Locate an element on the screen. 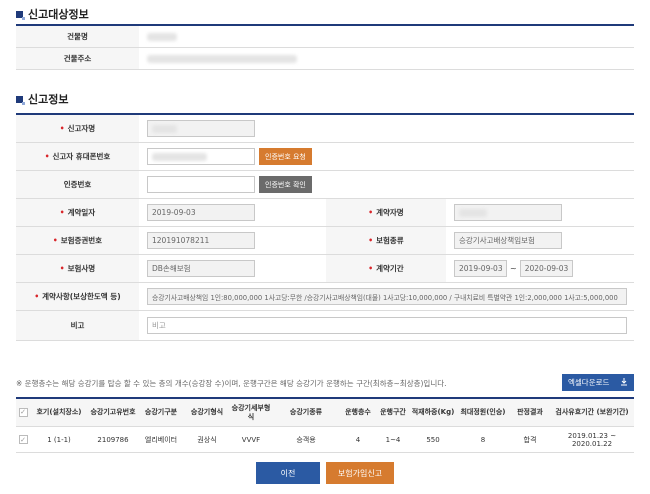  policy-number-label: • 보험증권번호 is located at coordinates (77, 240).